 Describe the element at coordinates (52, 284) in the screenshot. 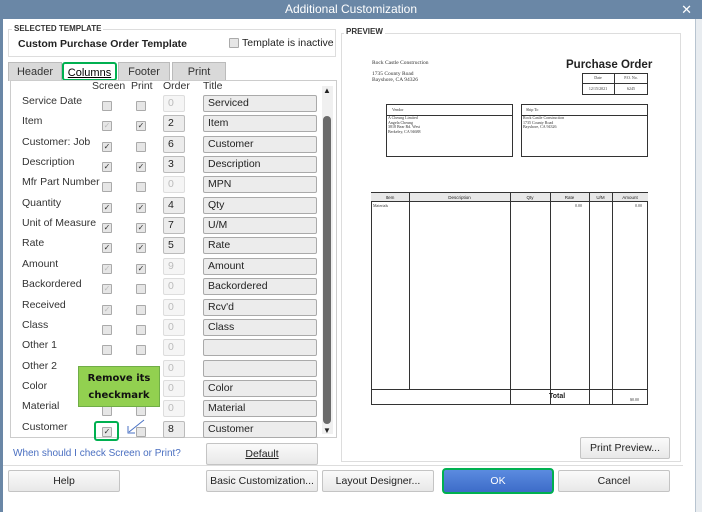

I see `column-row-label: Backordered` at that location.